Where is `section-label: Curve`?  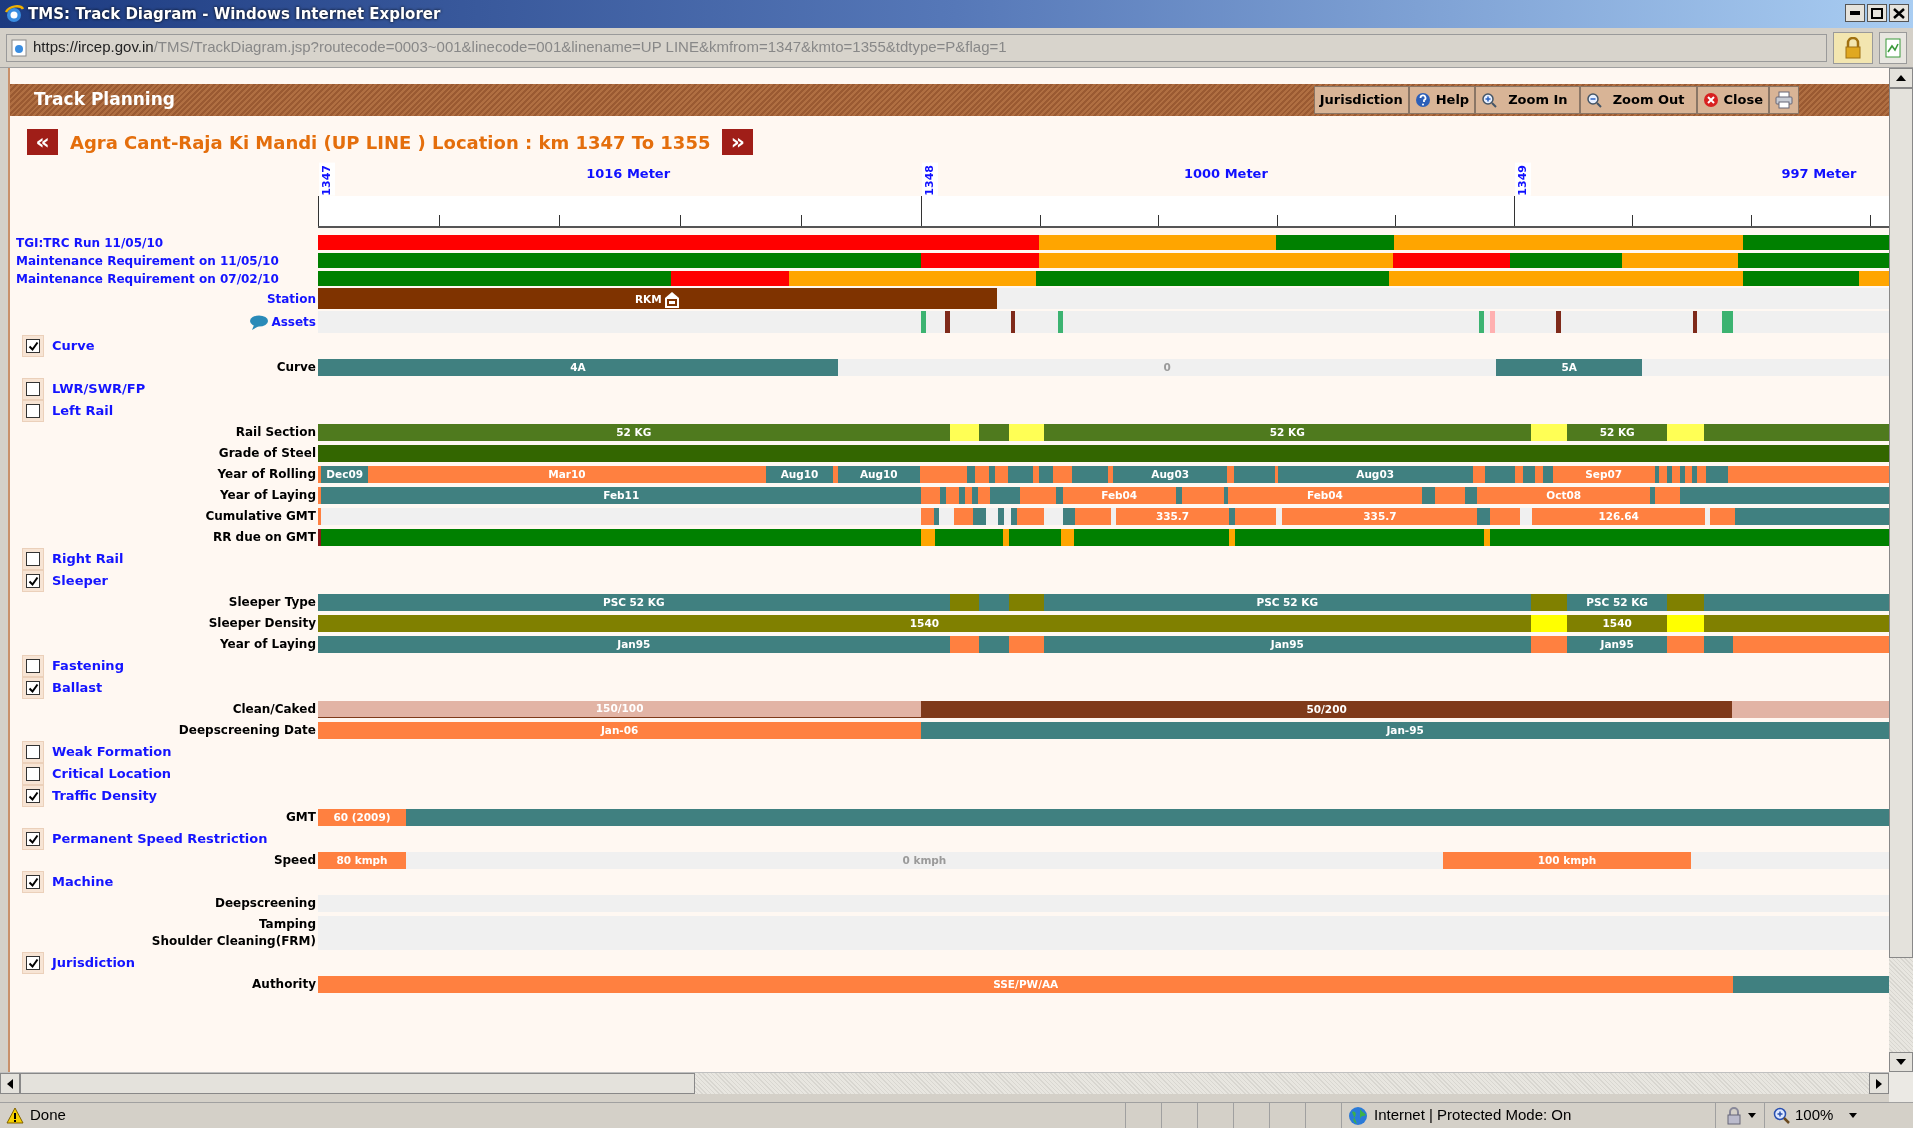
section-label: Curve is located at coordinates (73, 346).